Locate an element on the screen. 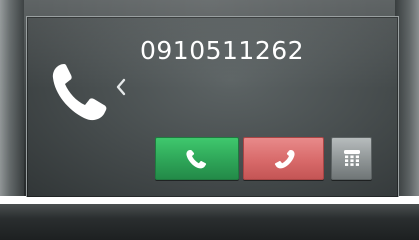  reject-call-button is located at coordinates (283, 158).